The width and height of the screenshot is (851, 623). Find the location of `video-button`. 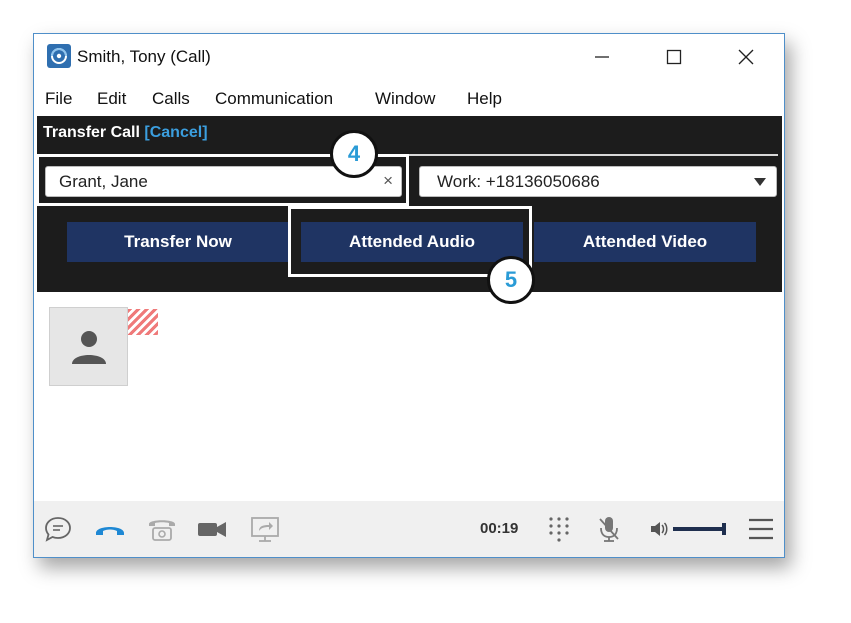

video-button is located at coordinates (212, 529).